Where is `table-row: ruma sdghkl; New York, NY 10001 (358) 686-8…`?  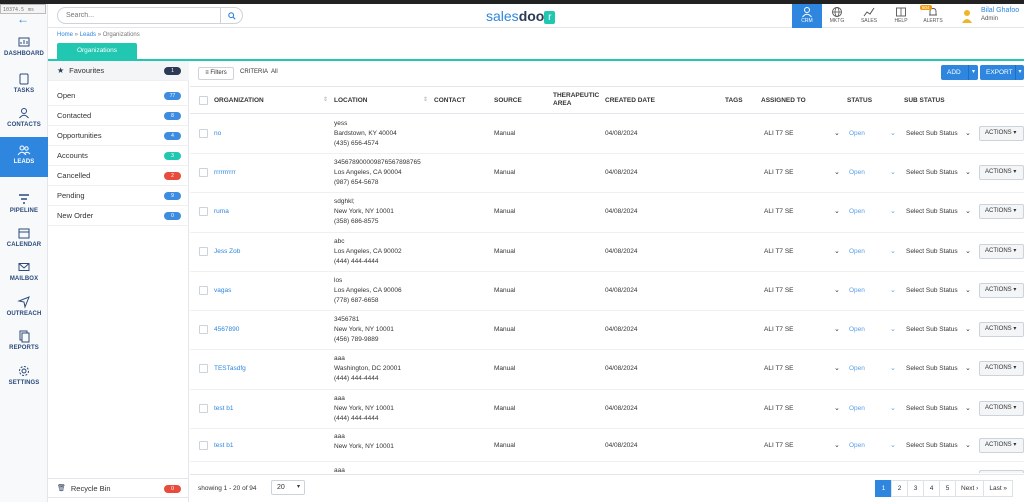 table-row: ruma sdghkl; New York, NY 10001 (358) 686-8… is located at coordinates (607, 213).